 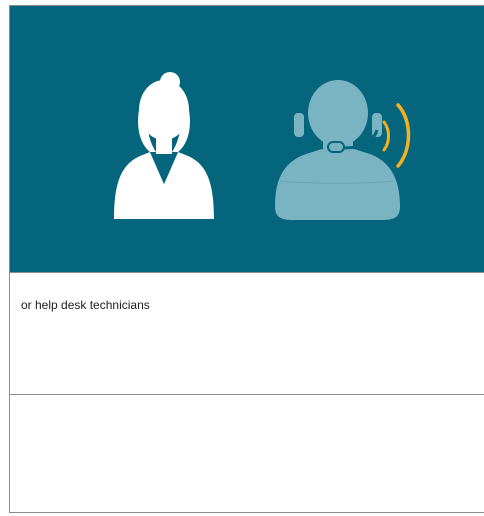 What do you see at coordinates (247, 394) in the screenshot?
I see `section-divider-bottom` at bounding box center [247, 394].